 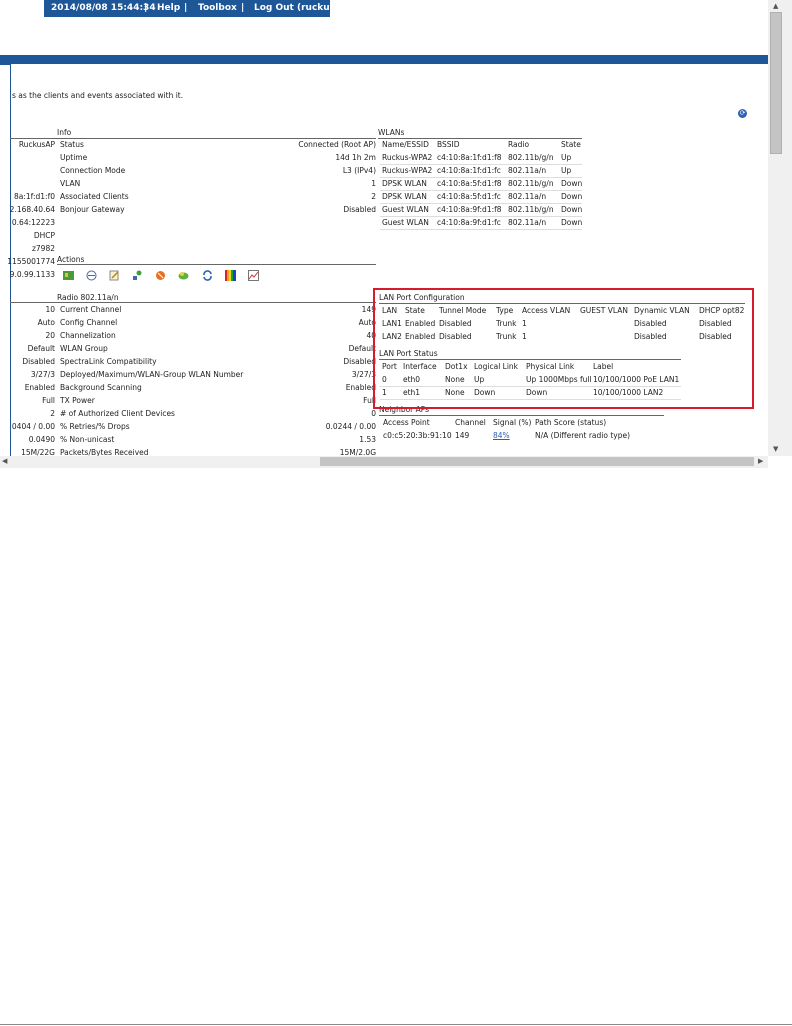 What do you see at coordinates (91, 309) in the screenshot?
I see `radio-label: Current Channel` at bounding box center [91, 309].